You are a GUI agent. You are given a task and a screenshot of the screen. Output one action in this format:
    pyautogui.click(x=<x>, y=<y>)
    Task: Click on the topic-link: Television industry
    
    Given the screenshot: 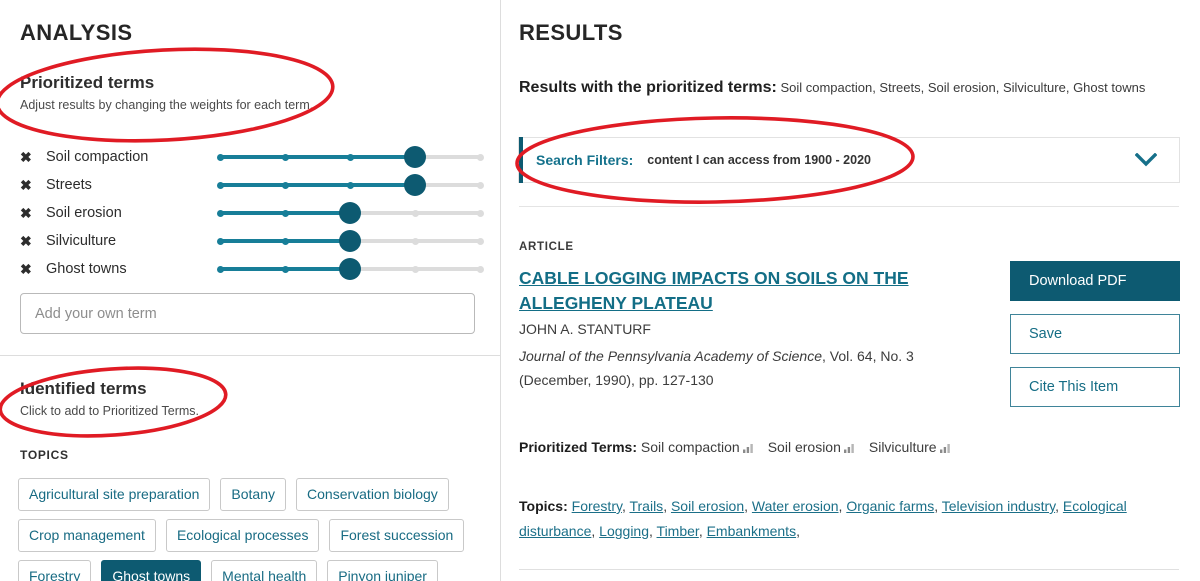 What is the action you would take?
    pyautogui.click(x=998, y=506)
    